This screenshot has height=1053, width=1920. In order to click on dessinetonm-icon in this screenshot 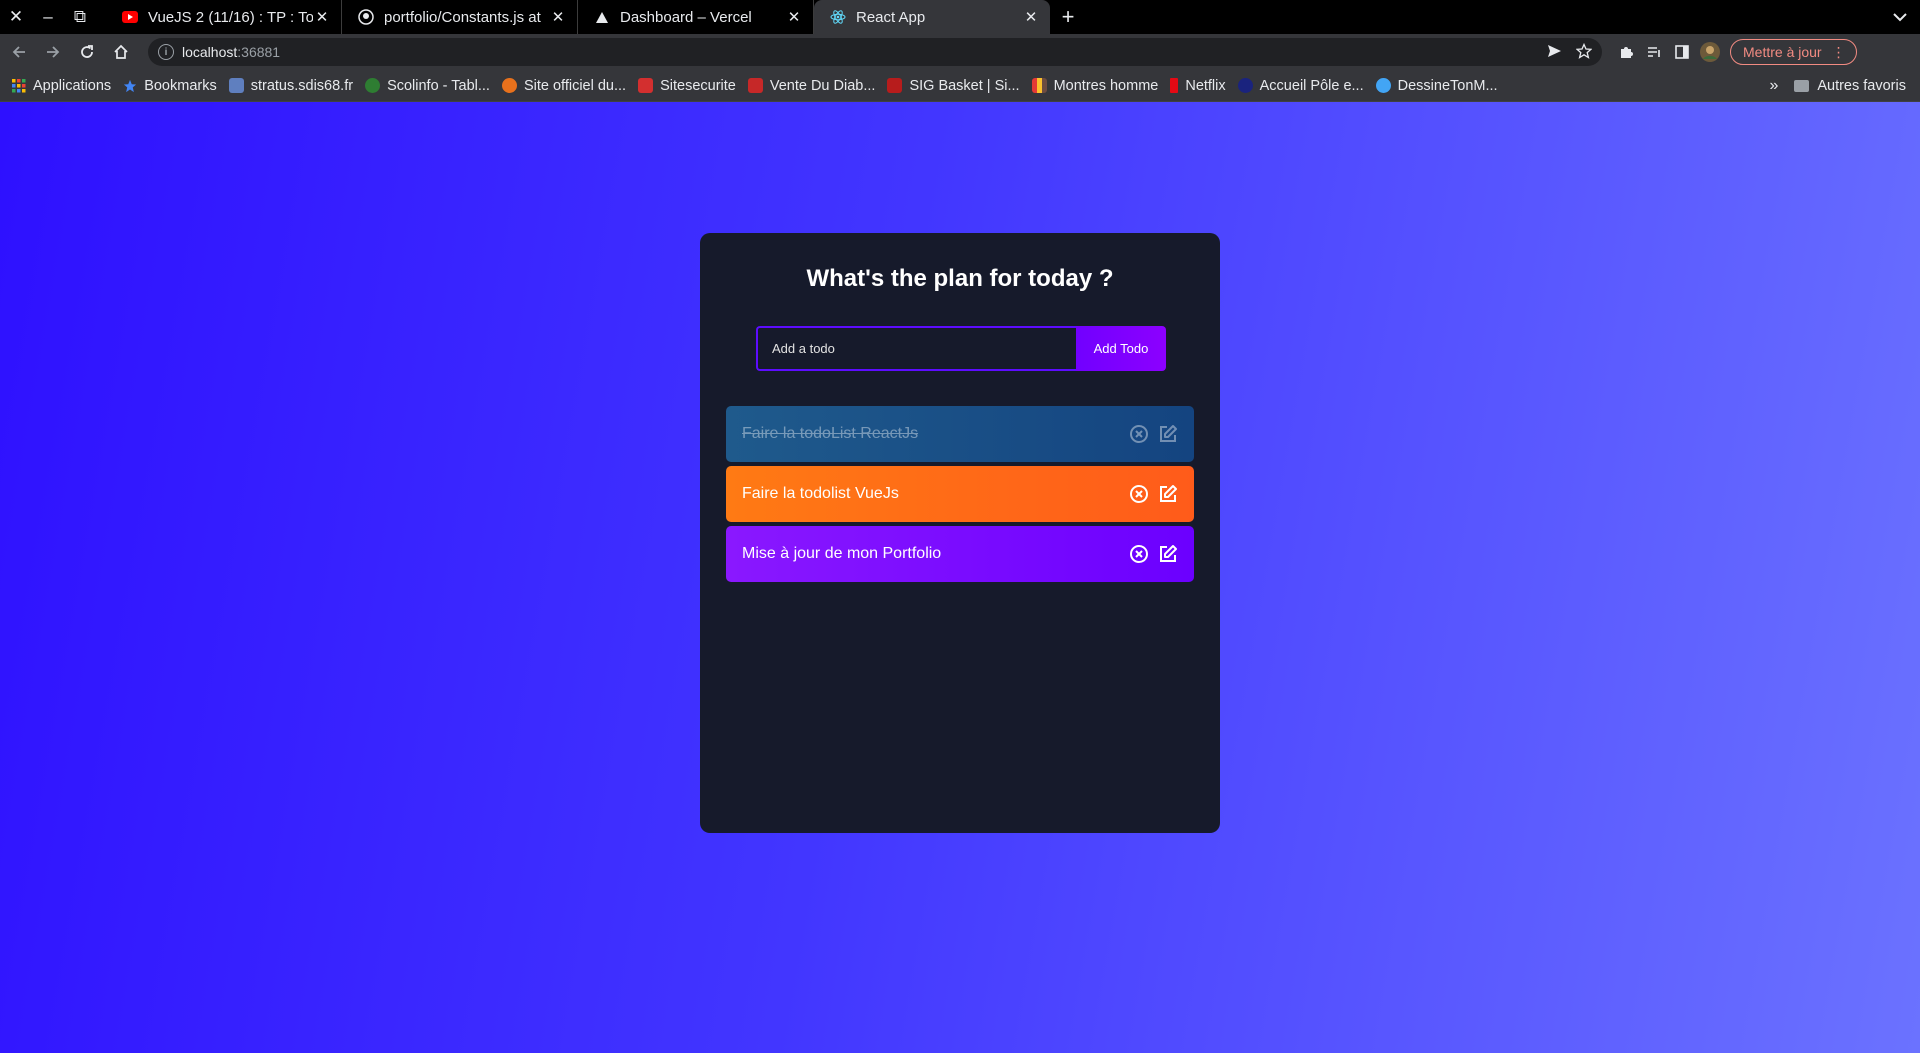, I will do `click(1383, 85)`.